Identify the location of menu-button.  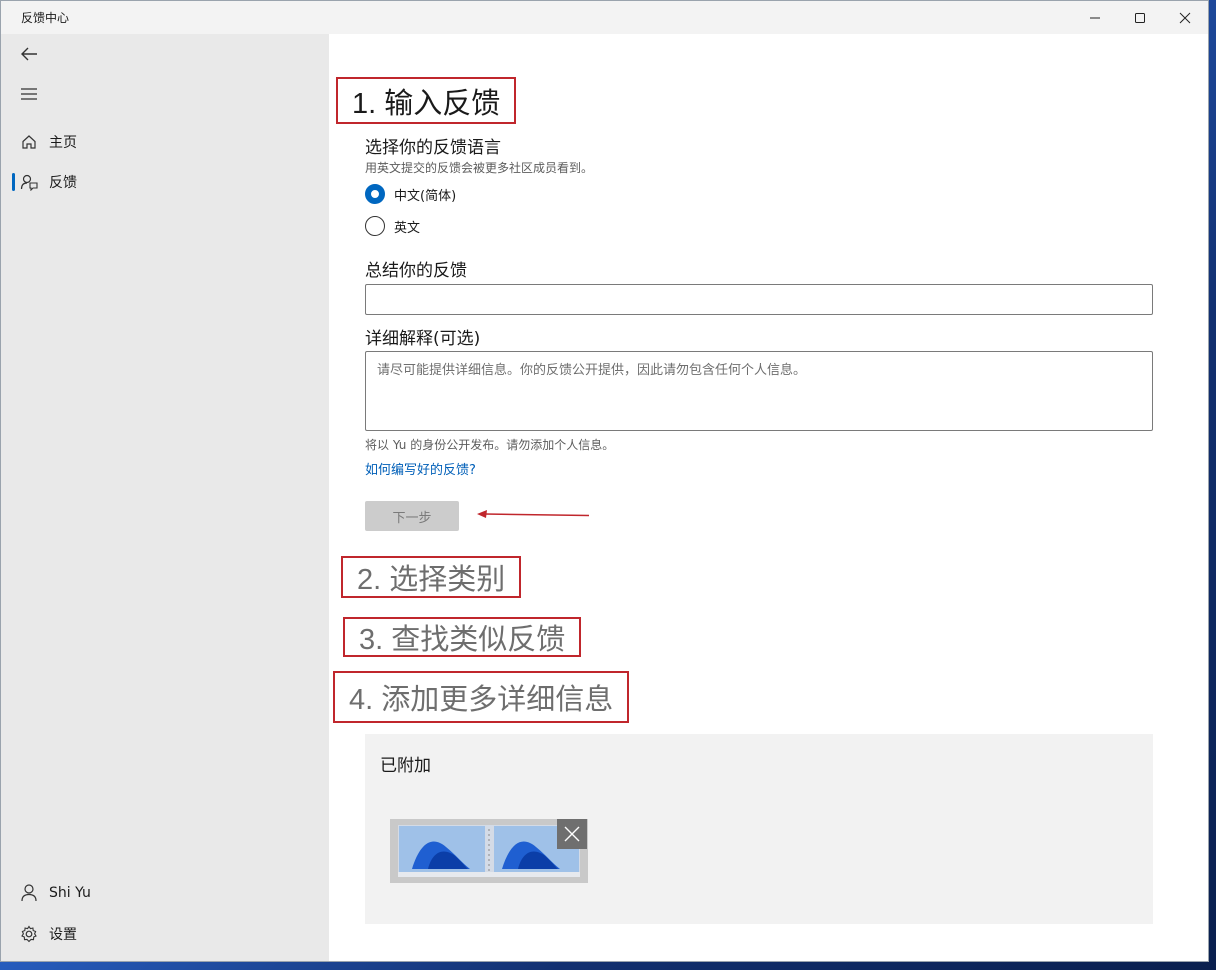
(29, 94).